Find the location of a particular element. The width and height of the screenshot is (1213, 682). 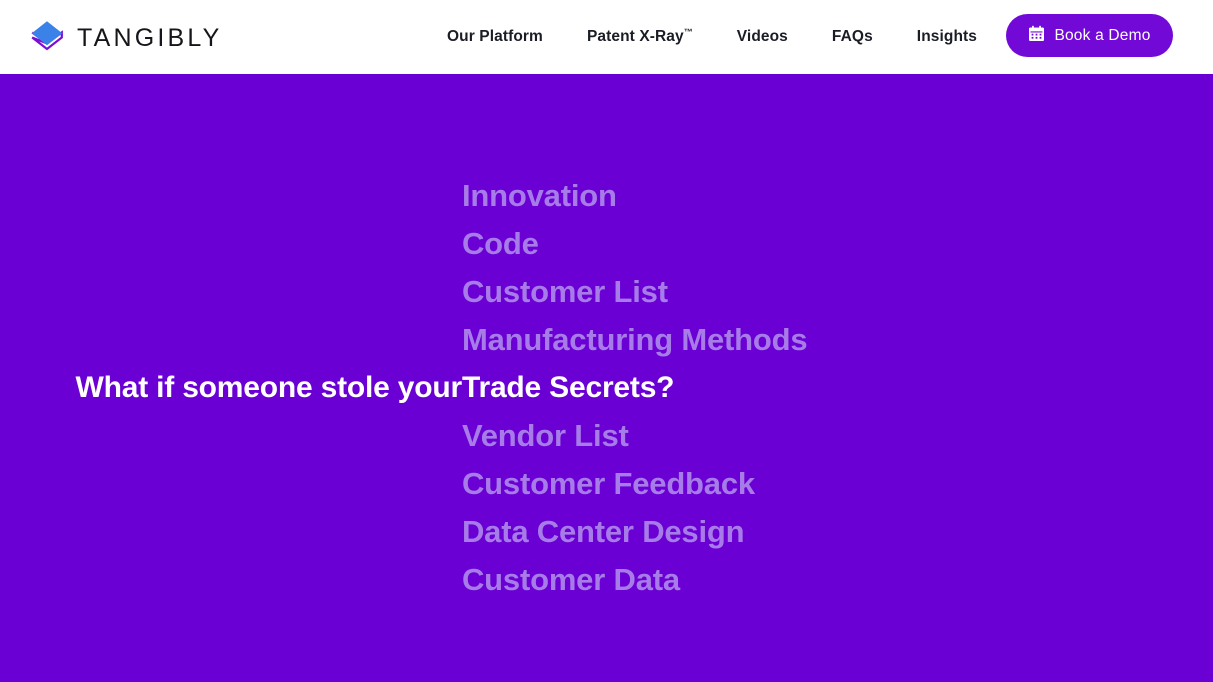

rotator-row: Customer List is located at coordinates (606, 292).